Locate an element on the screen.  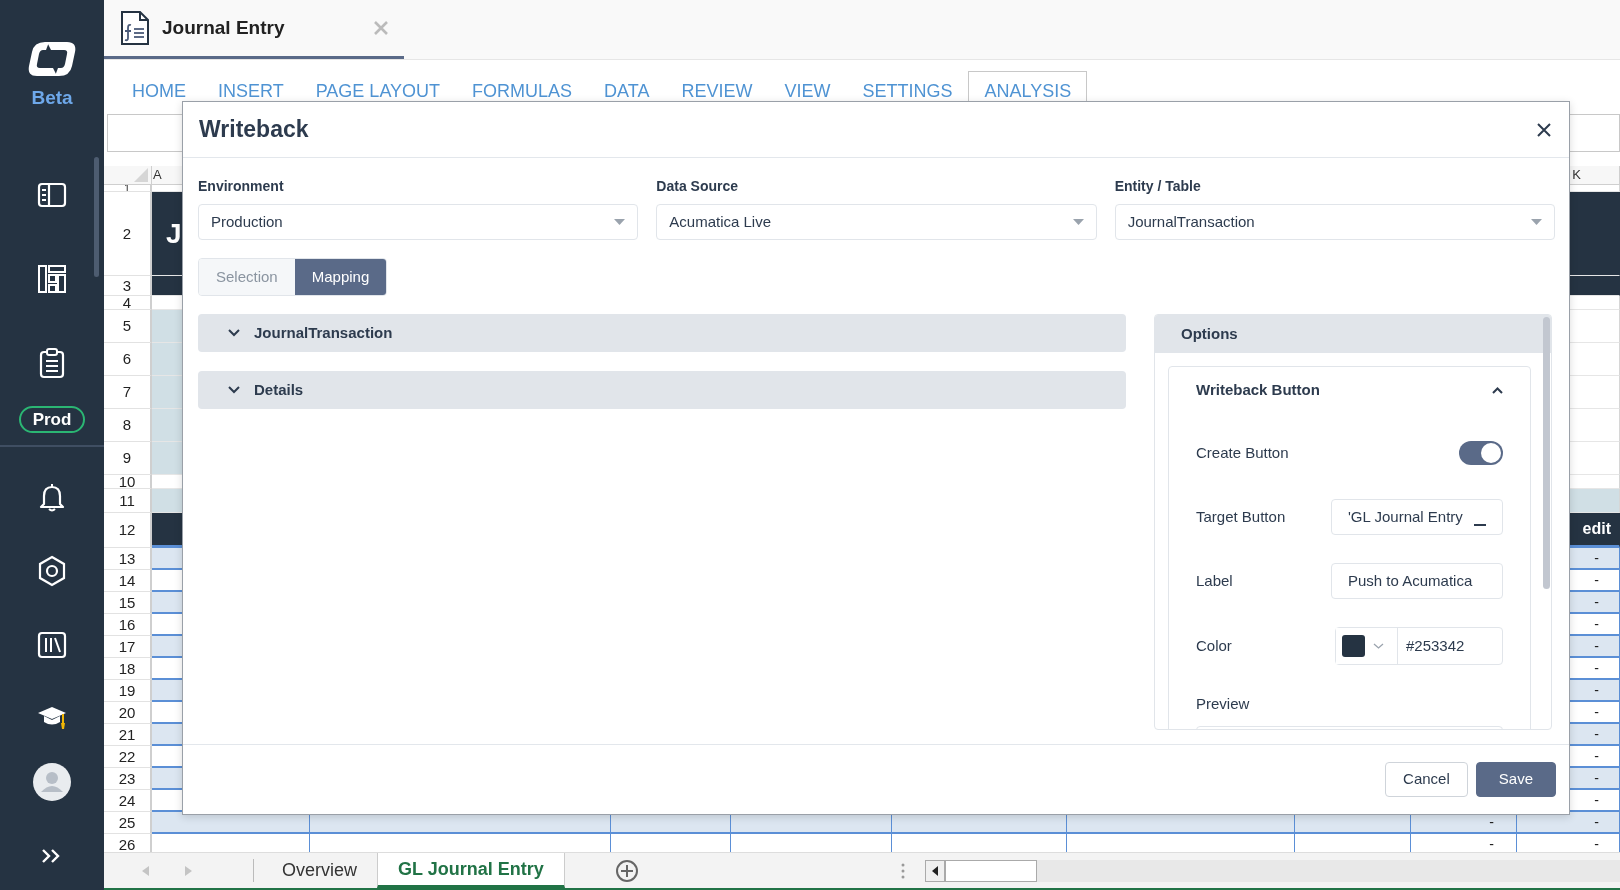
ribbon-tab: PAGE LAYOUT is located at coordinates (378, 89).